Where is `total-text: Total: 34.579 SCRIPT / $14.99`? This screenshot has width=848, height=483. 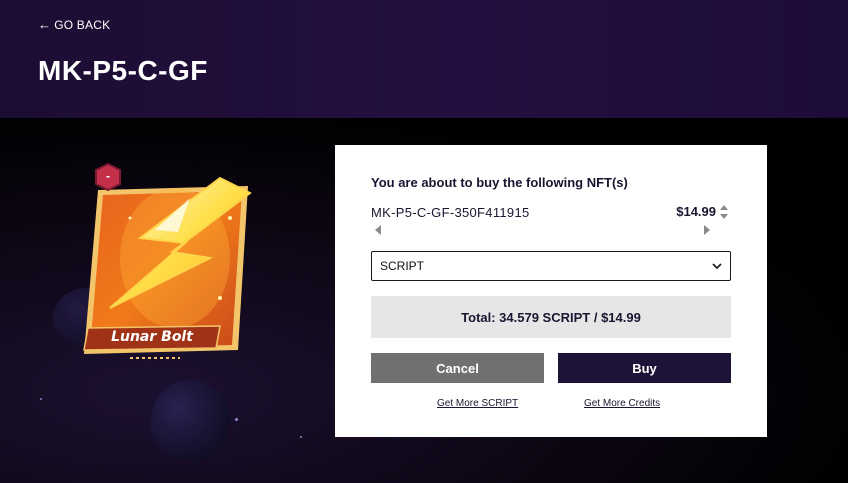 total-text: Total: 34.579 SCRIPT / $14.99 is located at coordinates (551, 317).